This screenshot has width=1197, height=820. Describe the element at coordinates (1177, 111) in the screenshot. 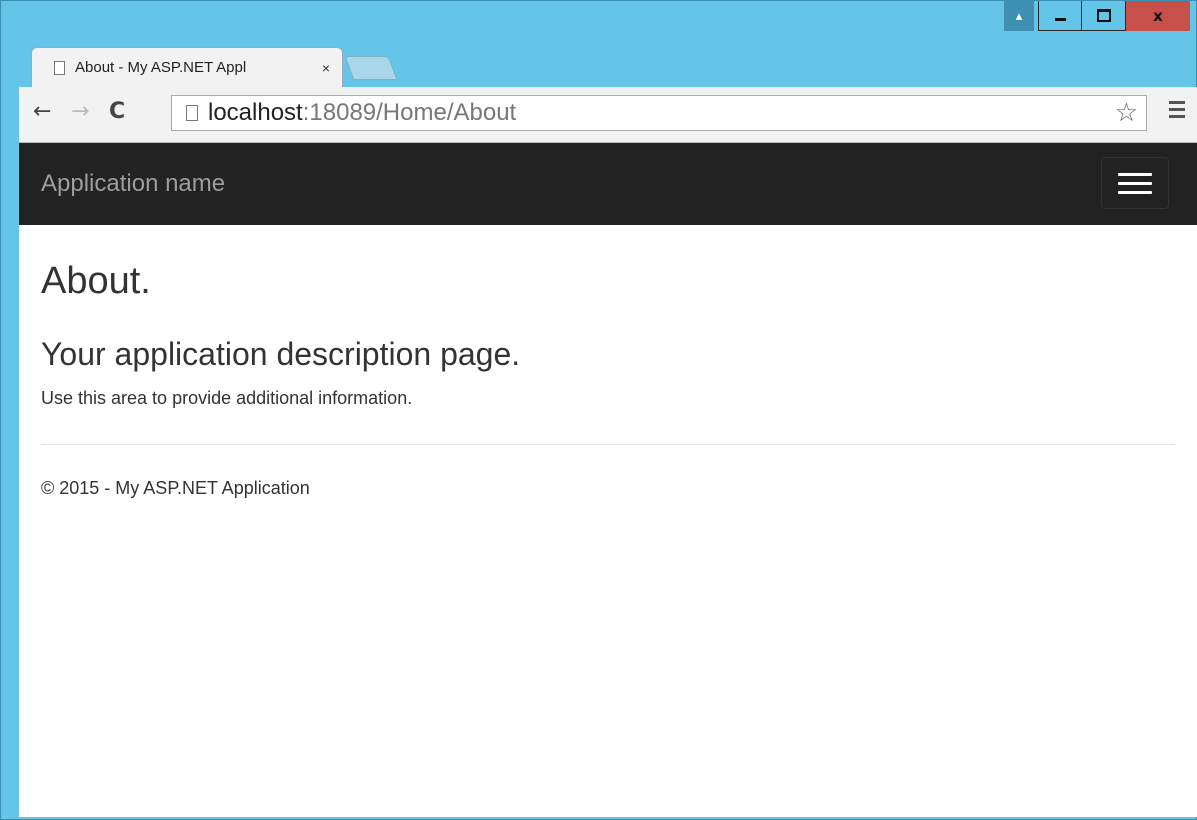

I see `browser-menu-icon` at that location.